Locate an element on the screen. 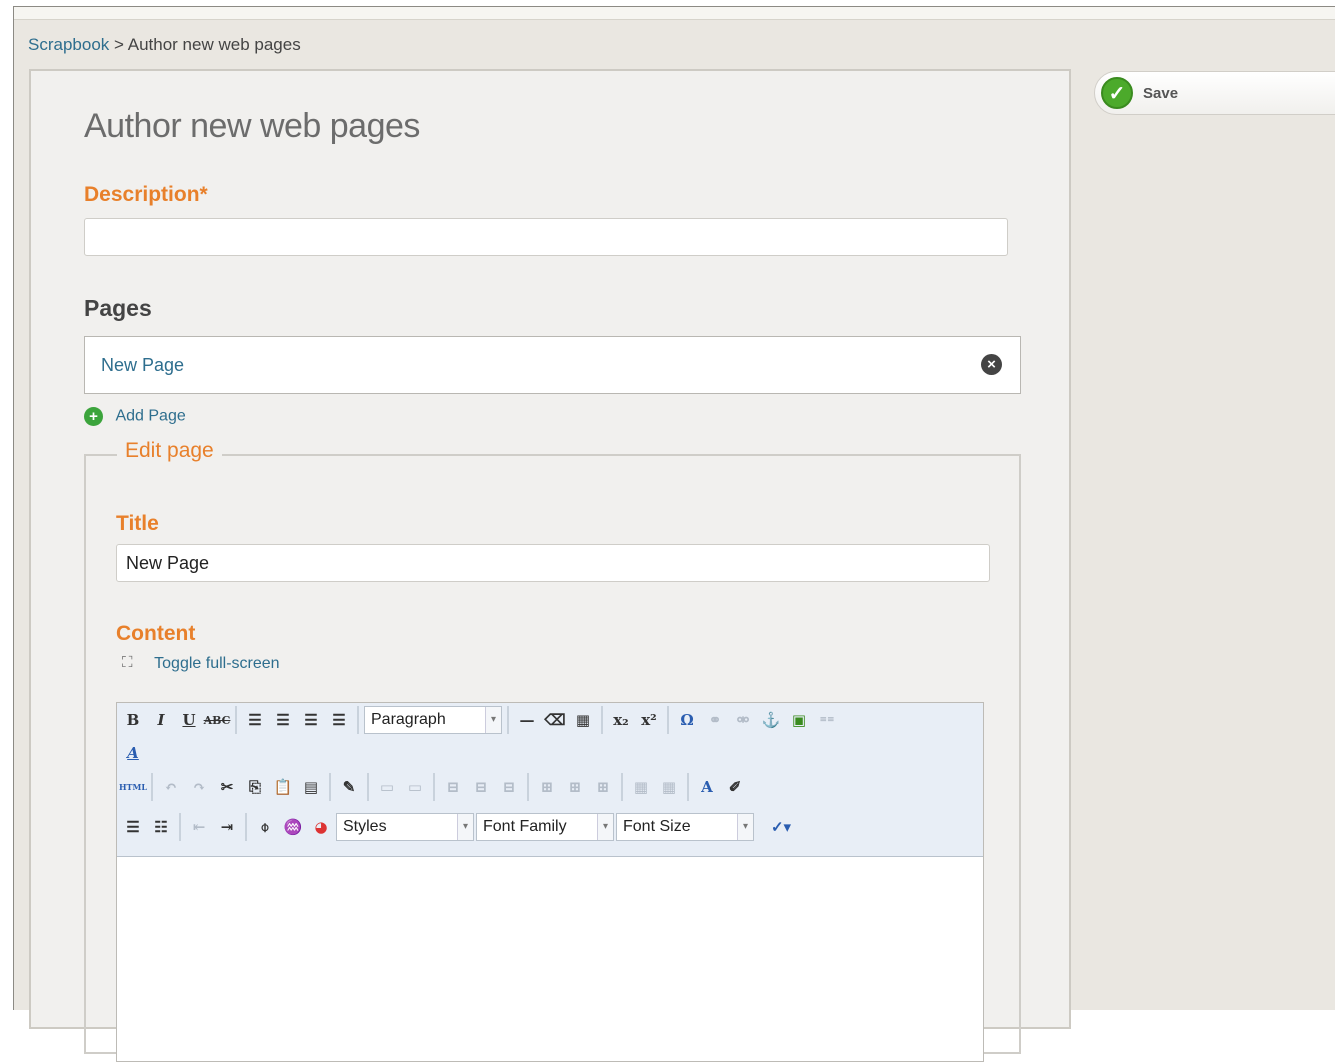 This screenshot has height=1062, width=1335. unlink-icon: ⚮ is located at coordinates (743, 720).